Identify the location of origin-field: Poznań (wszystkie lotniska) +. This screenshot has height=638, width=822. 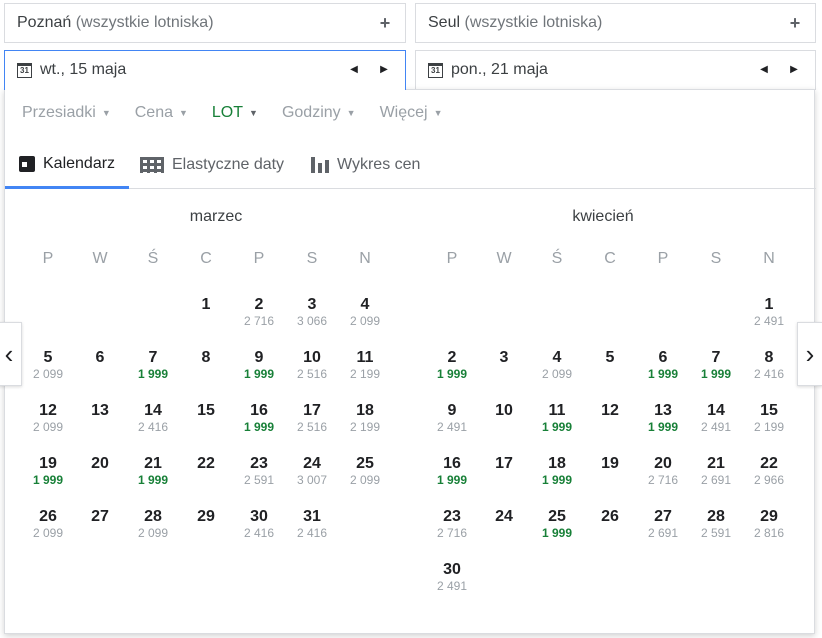
(205, 23).